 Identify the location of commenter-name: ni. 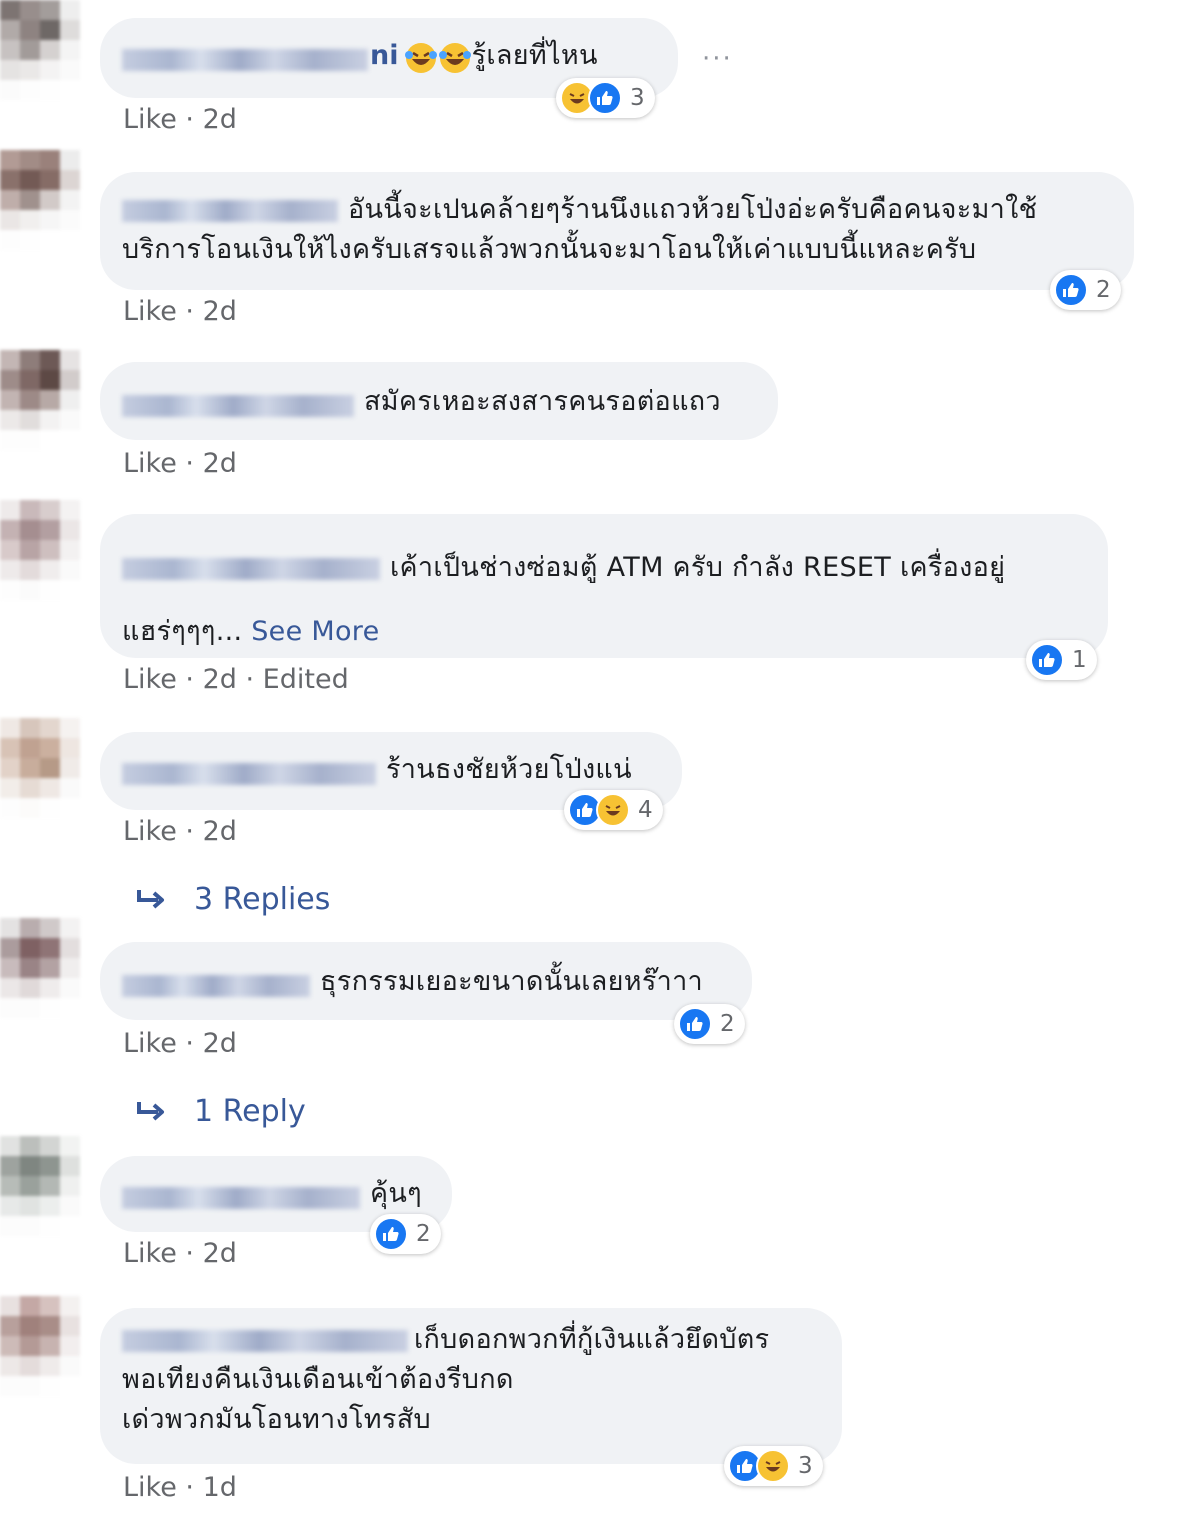
(384, 55).